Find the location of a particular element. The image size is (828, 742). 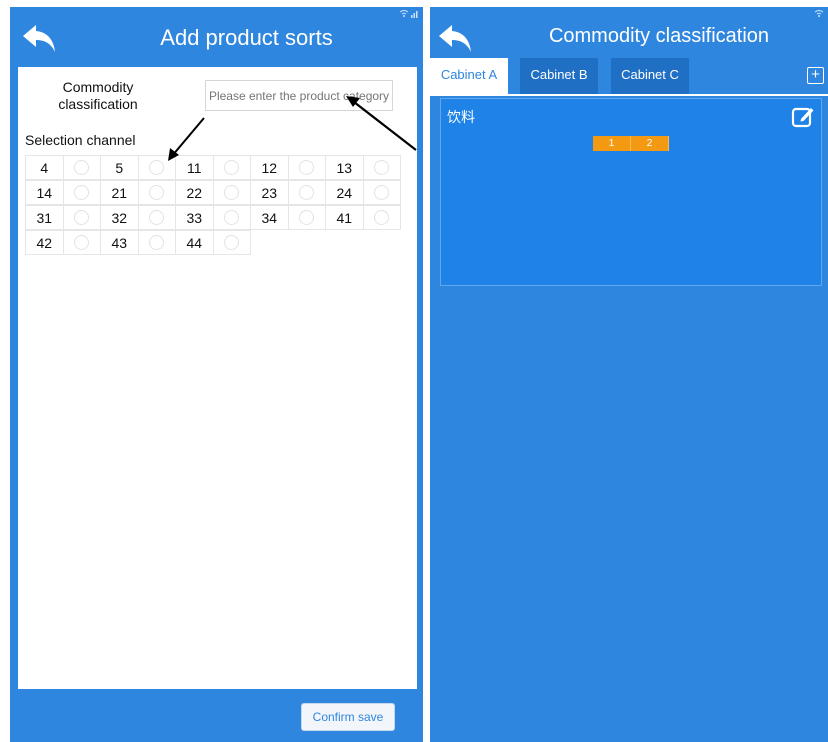

channel-row: 4 5 11 12 13 is located at coordinates (217, 167).